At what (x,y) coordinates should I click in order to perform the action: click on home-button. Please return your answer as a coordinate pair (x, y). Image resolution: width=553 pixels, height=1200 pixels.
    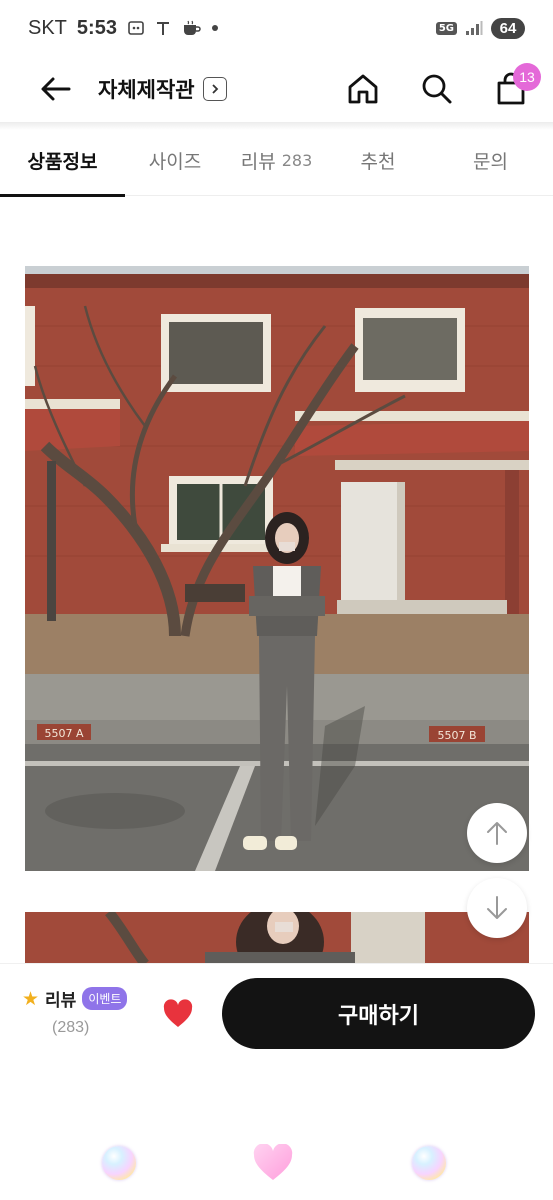
    Looking at the image, I should click on (363, 89).